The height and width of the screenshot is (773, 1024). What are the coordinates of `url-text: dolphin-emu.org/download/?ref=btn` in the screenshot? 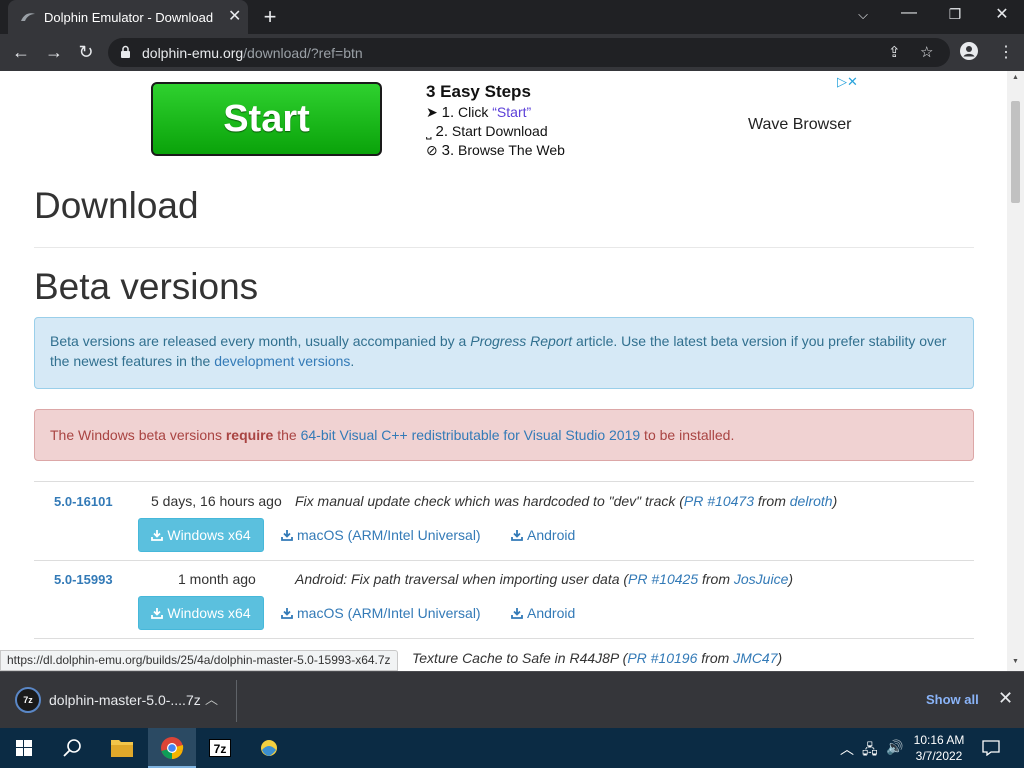 It's located at (252, 53).